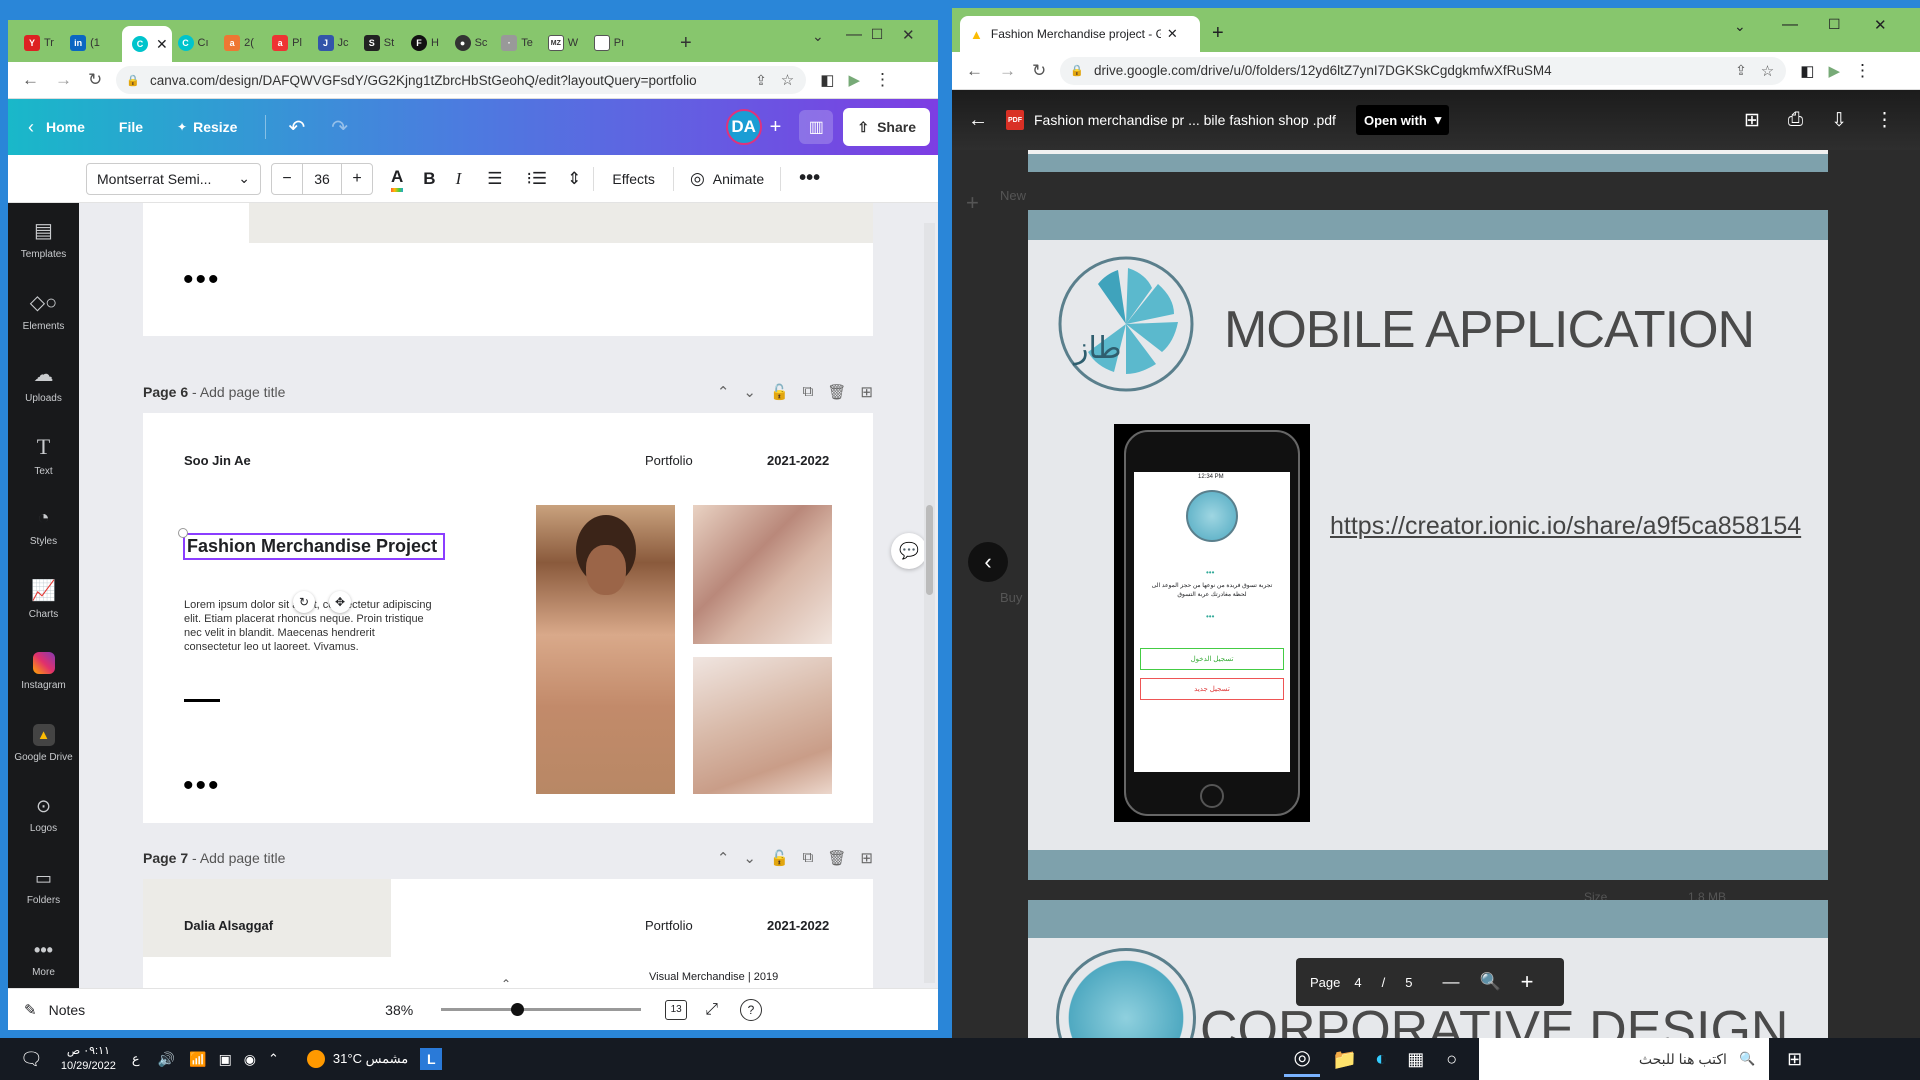 This screenshot has height=1080, width=1920. What do you see at coordinates (429, 179) in the screenshot?
I see `bold-icon: B` at bounding box center [429, 179].